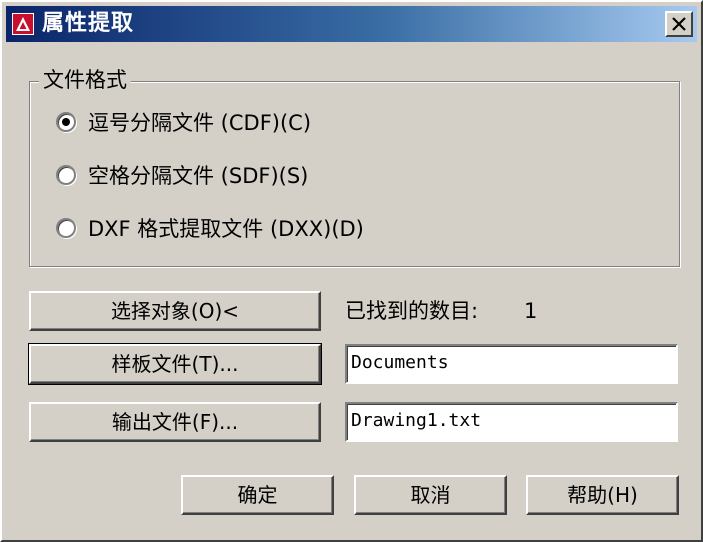 The image size is (703, 542). I want to click on autocad-logo-icon, so click(23, 24).